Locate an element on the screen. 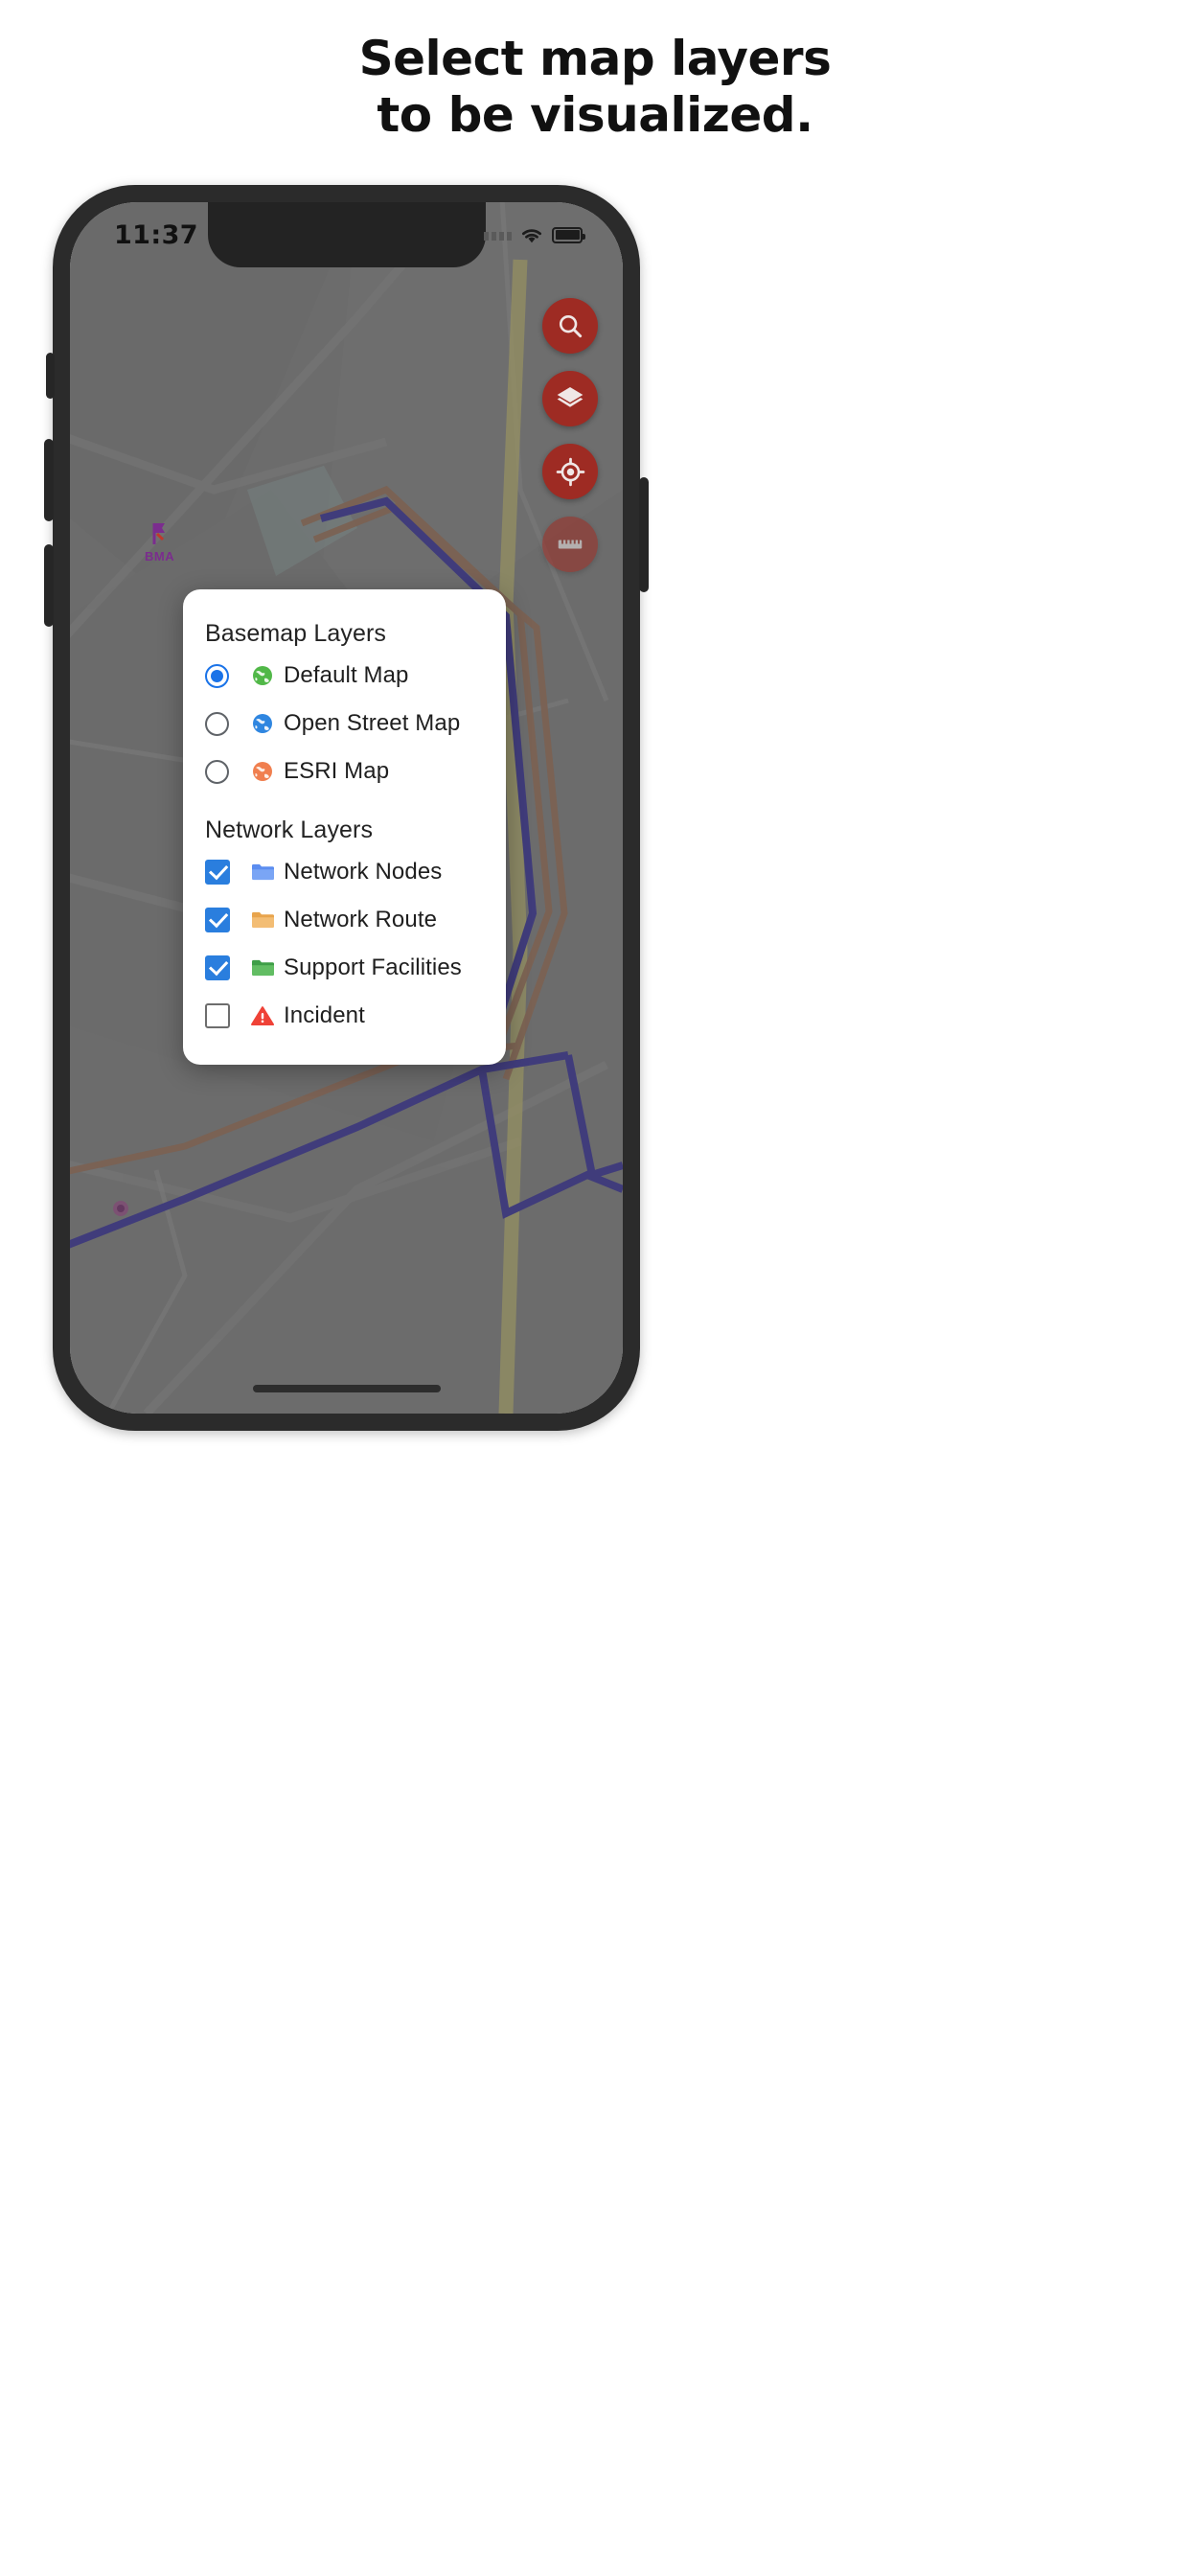  mute-switch is located at coordinates (51, 376).